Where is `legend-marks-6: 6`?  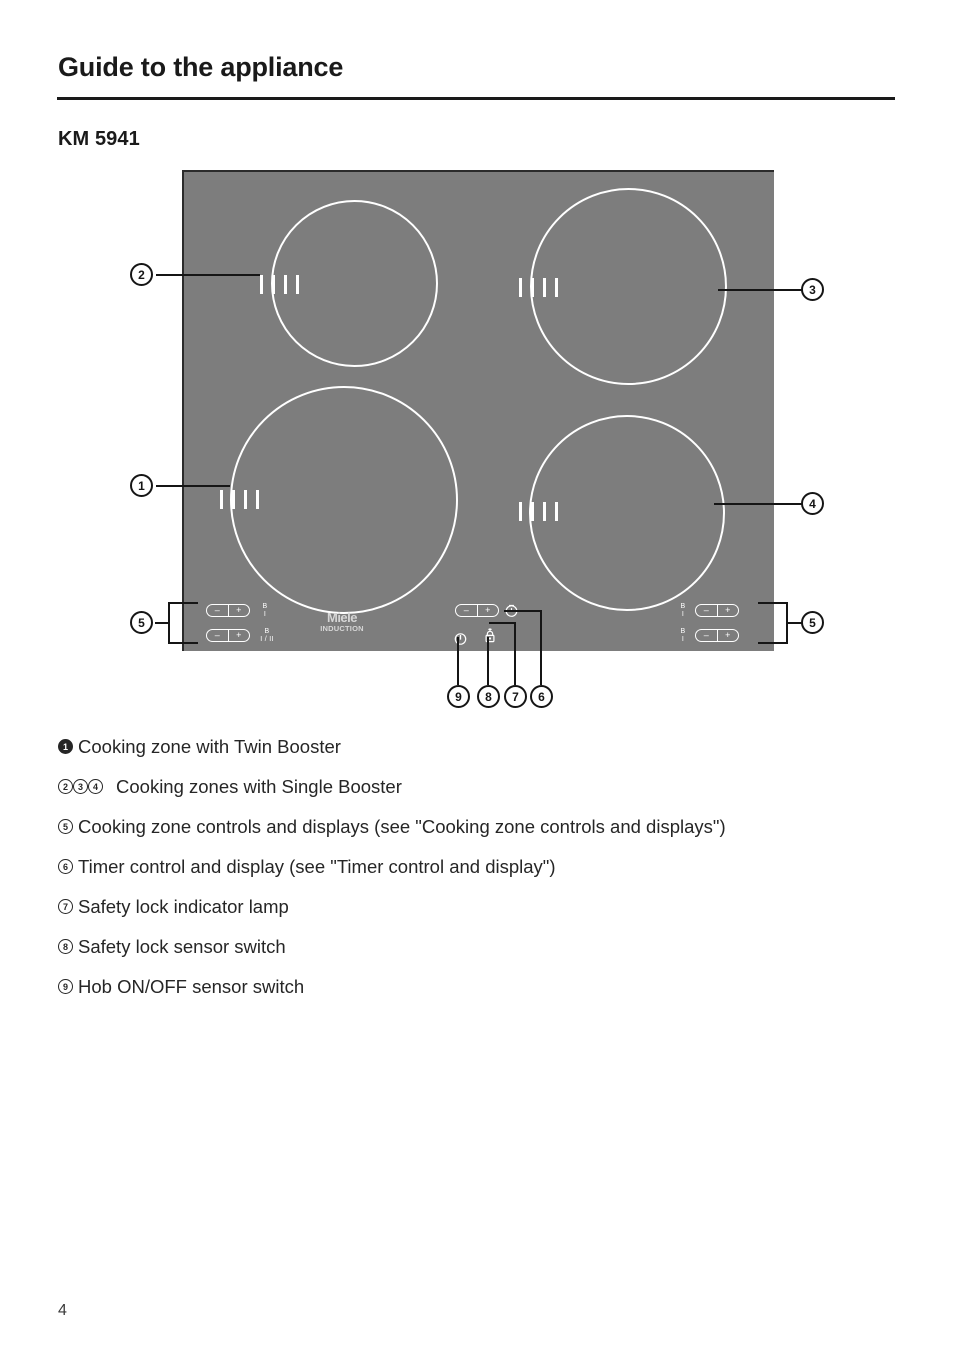
legend-marks-6: 6 is located at coordinates (65, 864).